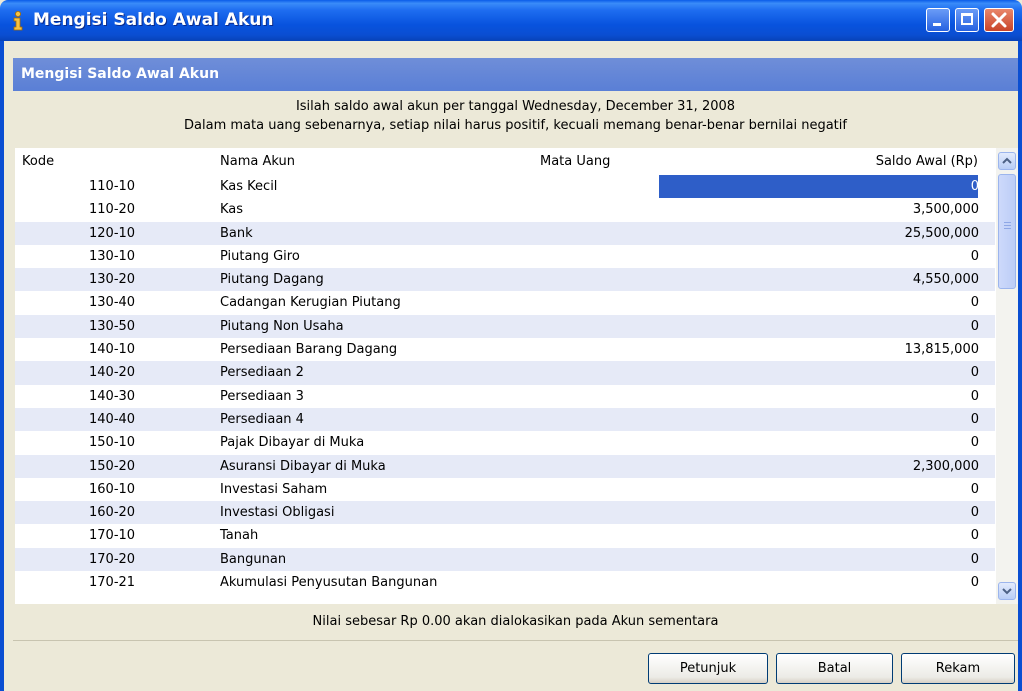 This screenshot has height=691, width=1022. I want to click on nama-akun-cell: Kas, so click(232, 210).